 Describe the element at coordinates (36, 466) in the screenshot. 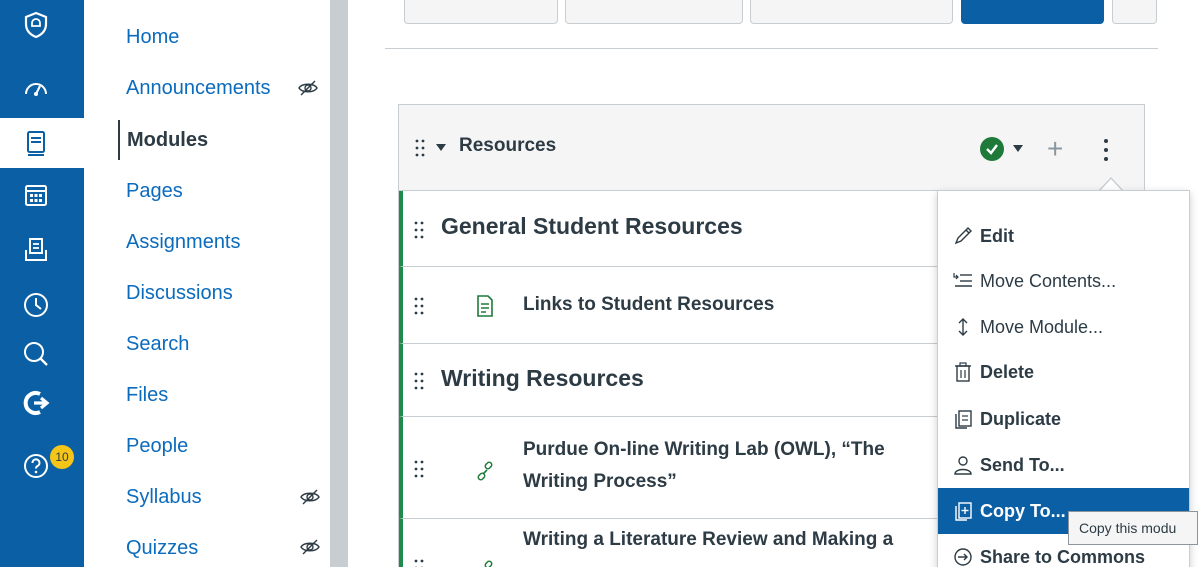

I see `help-icon` at that location.